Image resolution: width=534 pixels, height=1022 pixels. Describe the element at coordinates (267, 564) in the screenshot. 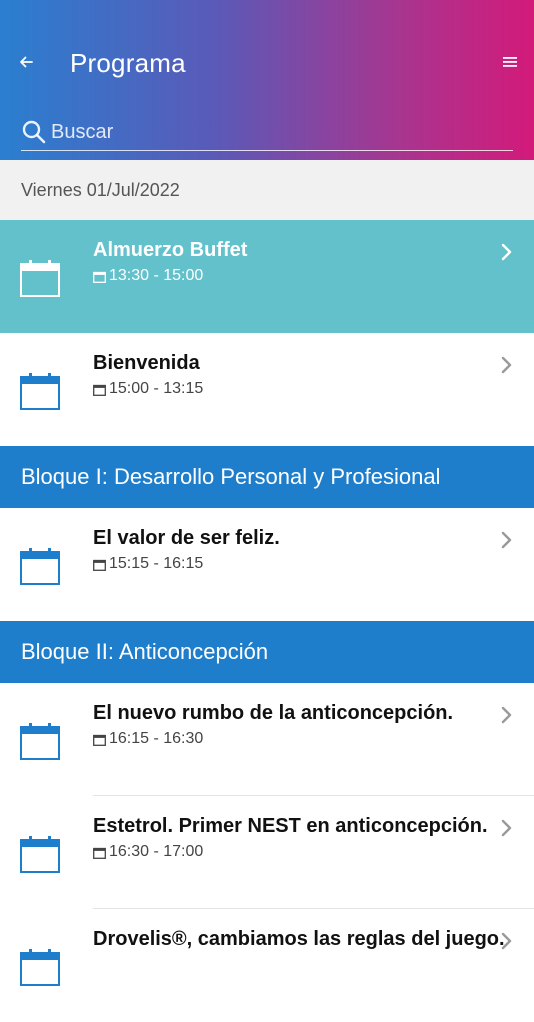

I see `list-item: El valor de ser feliz. 15:15 - 16:15` at that location.